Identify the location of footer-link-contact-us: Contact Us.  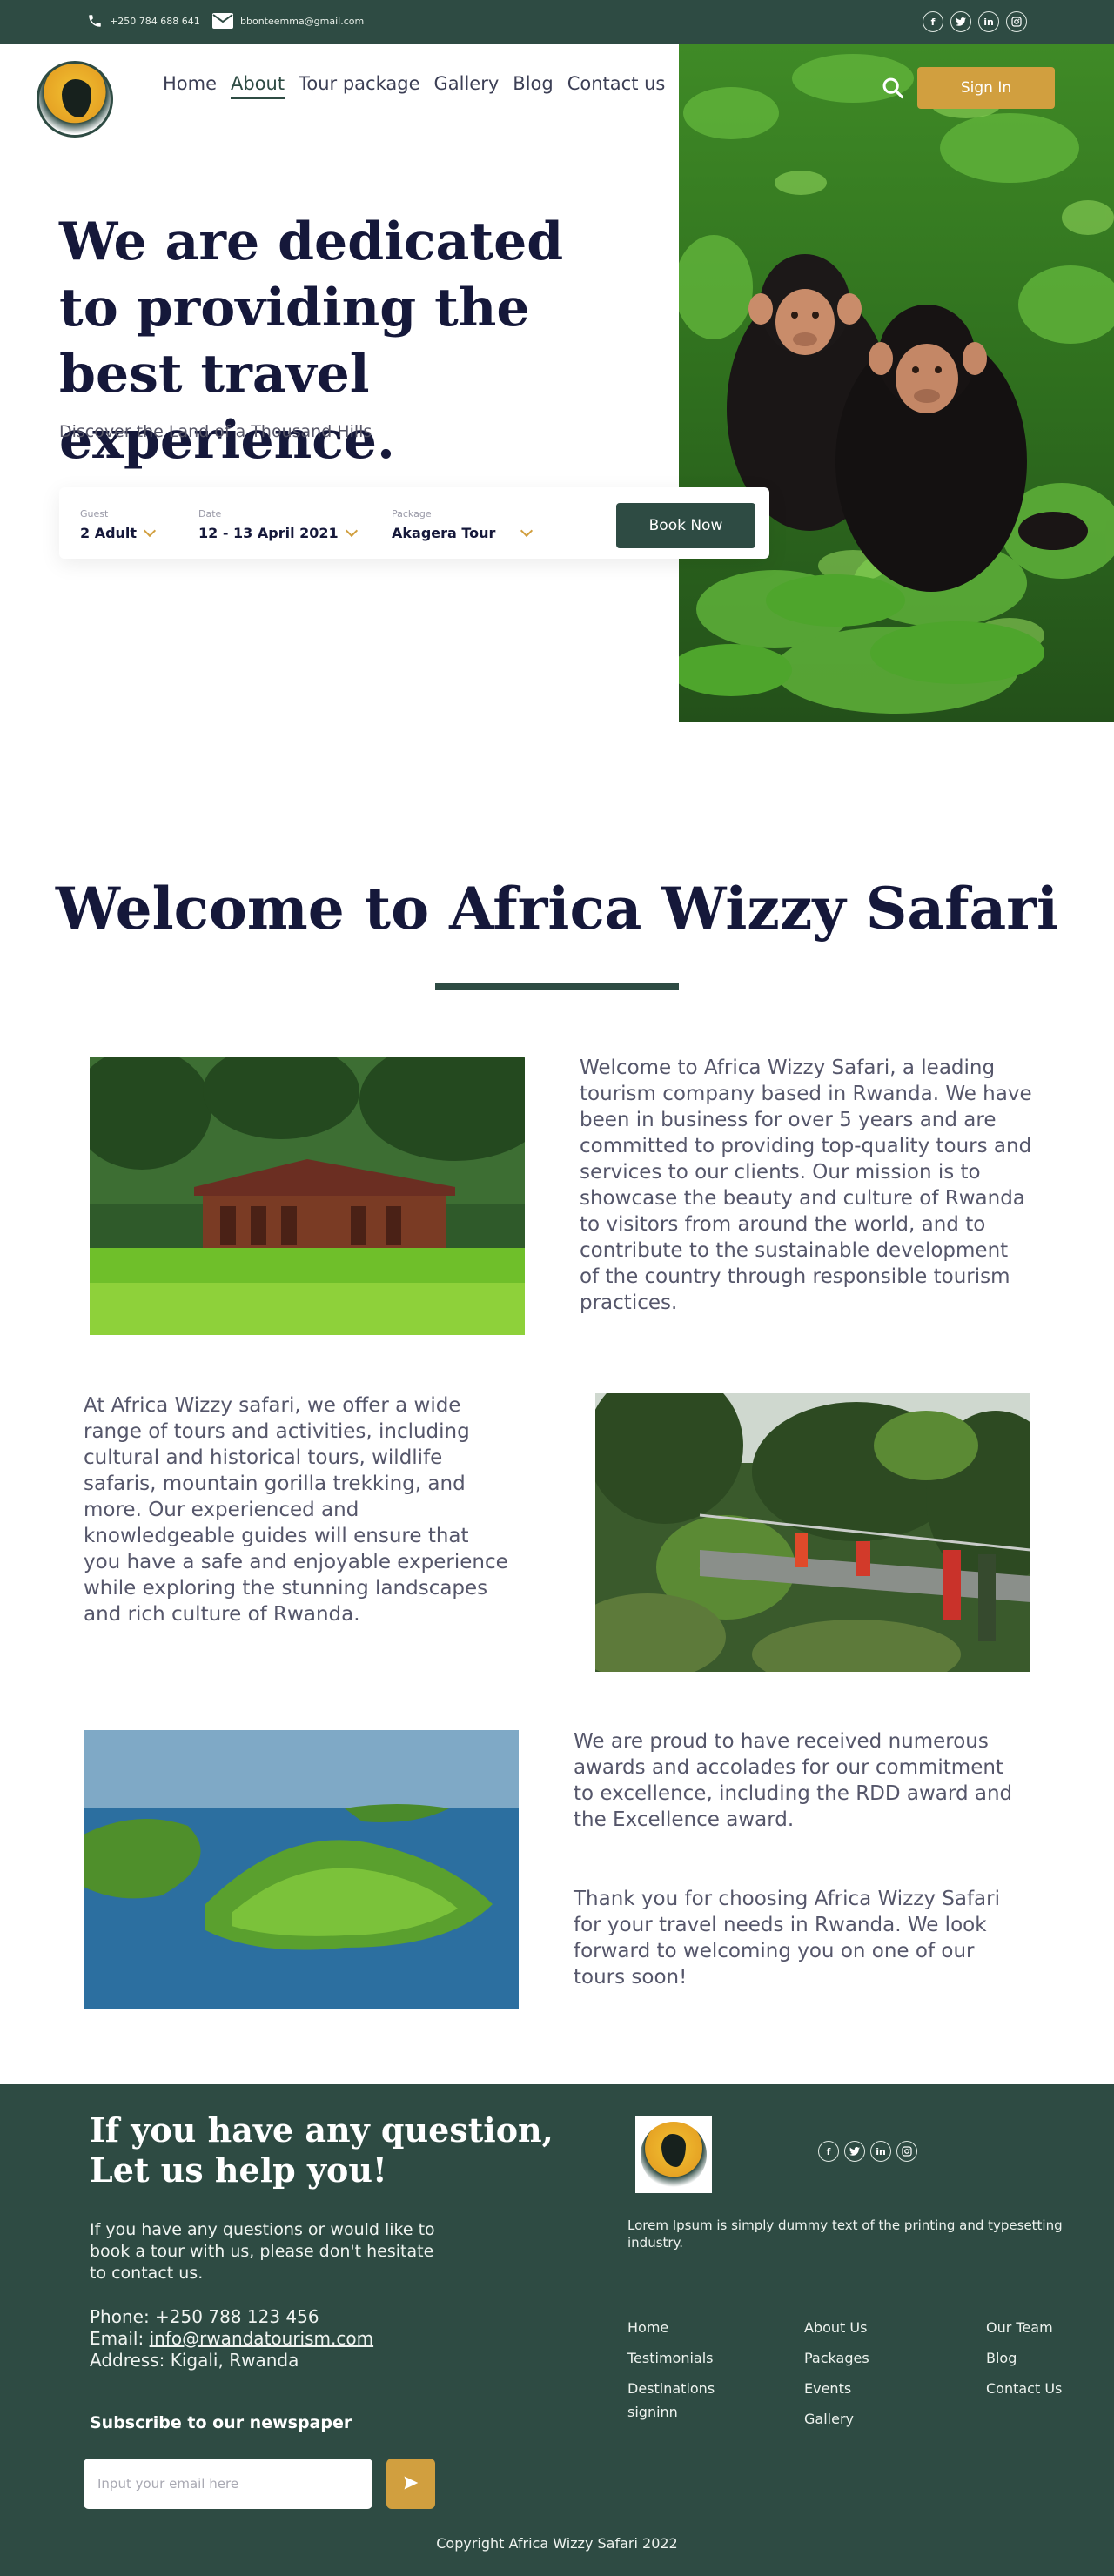
(1024, 2388).